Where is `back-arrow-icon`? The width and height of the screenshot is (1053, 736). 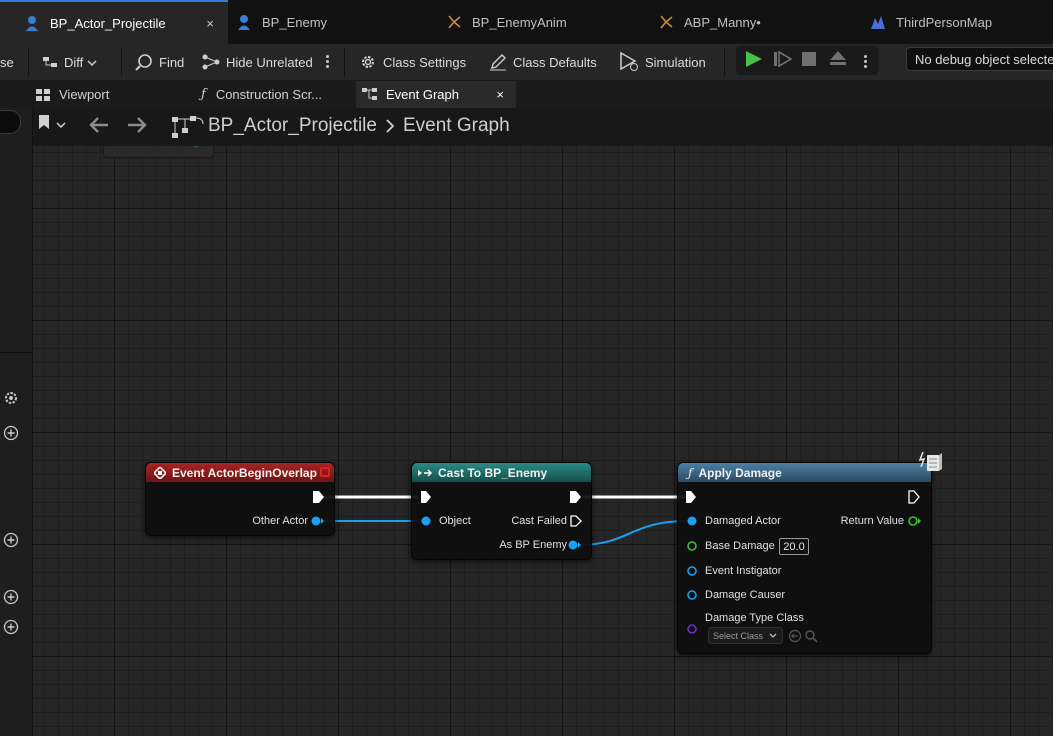 back-arrow-icon is located at coordinates (99, 127).